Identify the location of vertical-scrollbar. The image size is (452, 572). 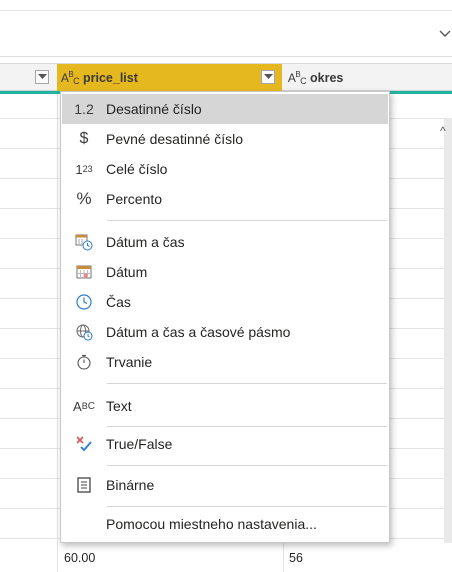
(448, 330).